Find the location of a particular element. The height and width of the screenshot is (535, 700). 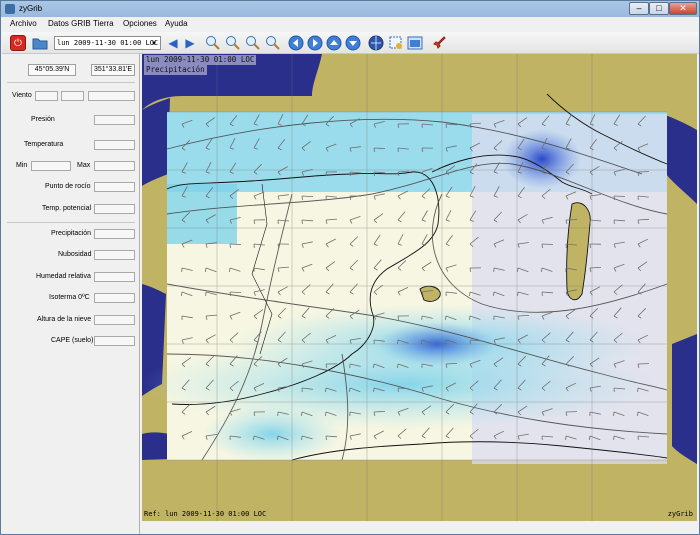

pan-left-icon is located at coordinates (296, 43).